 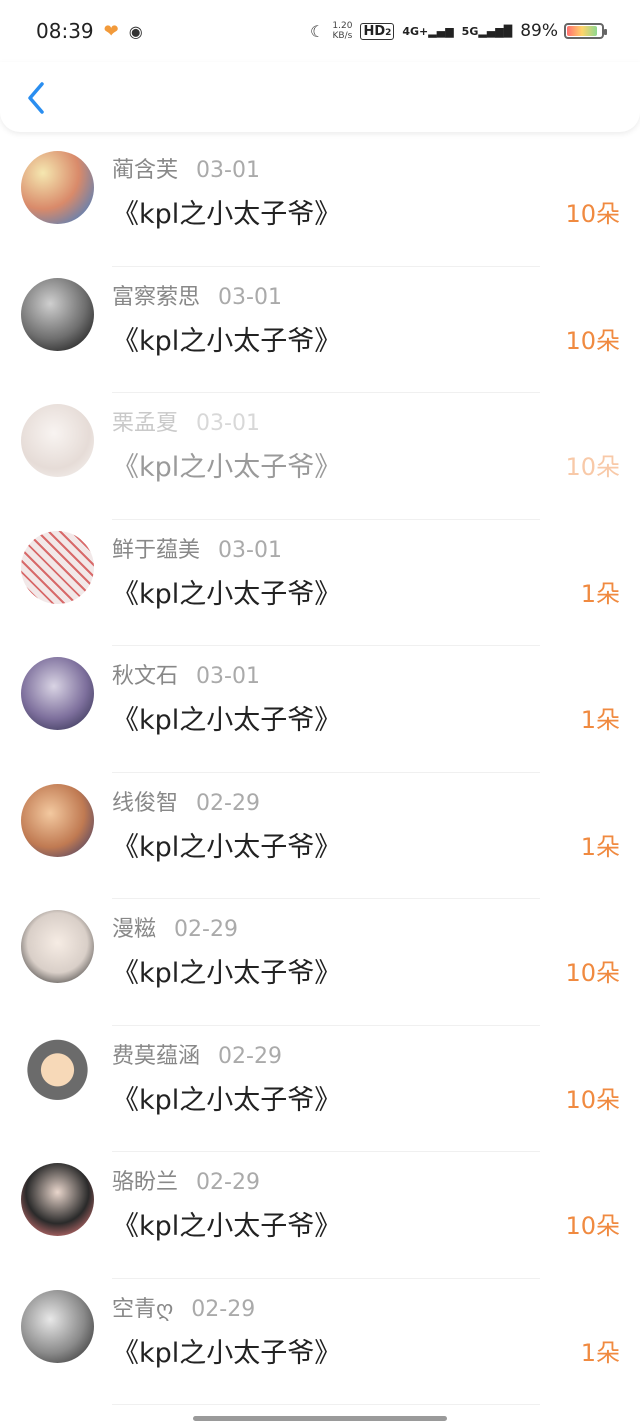 I want to click on list-item: 骆盼兰 02-29 《kpl之小太子爷》 10朵, so click(x=320, y=1215).